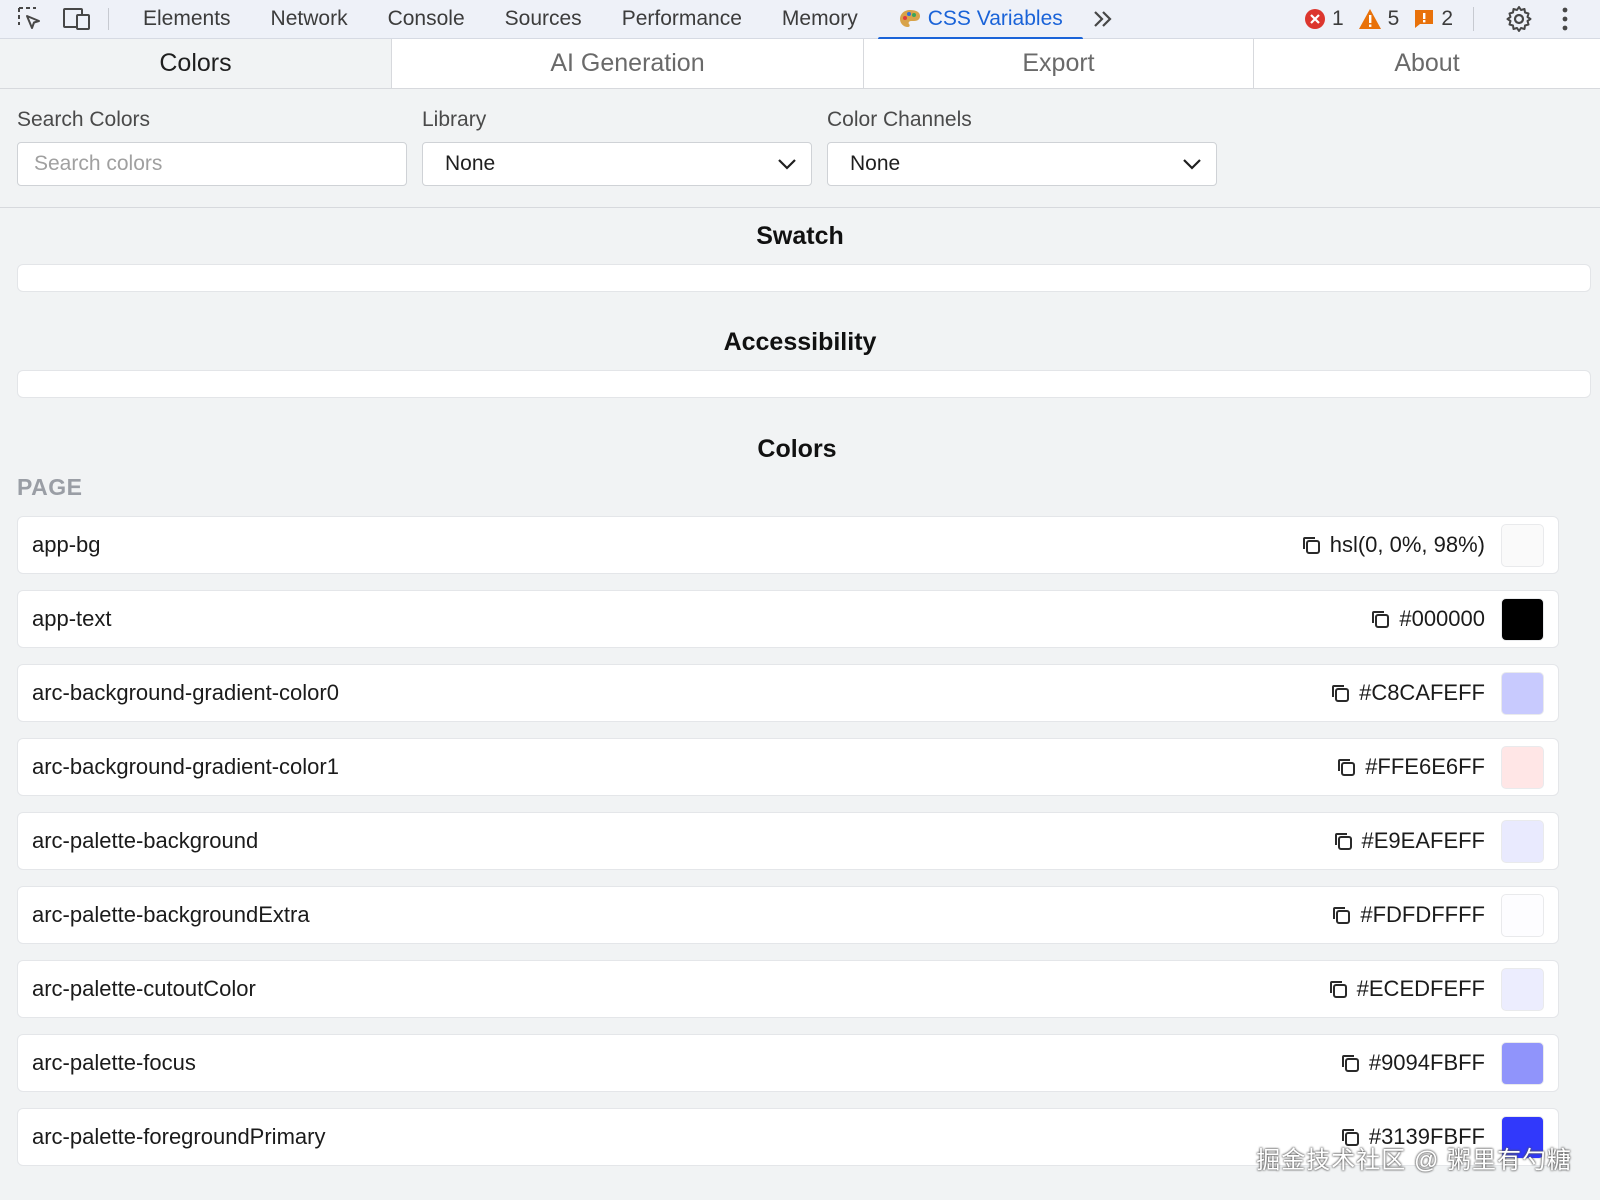  I want to click on color-value: #E9EAFEFF, so click(1423, 840).